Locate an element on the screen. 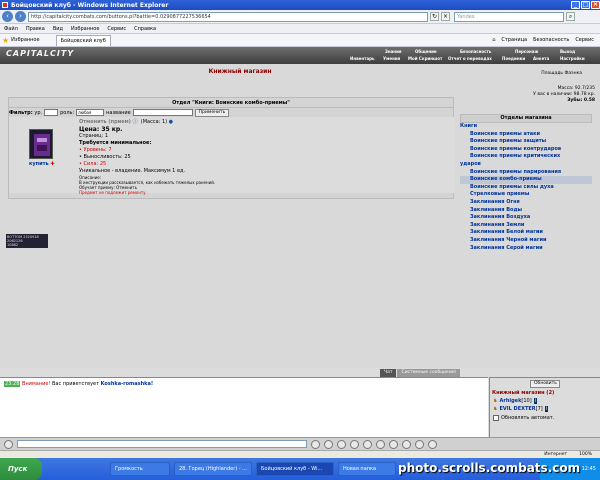 The height and width of the screenshot is (480, 600). clear-icon is located at coordinates (328, 444).